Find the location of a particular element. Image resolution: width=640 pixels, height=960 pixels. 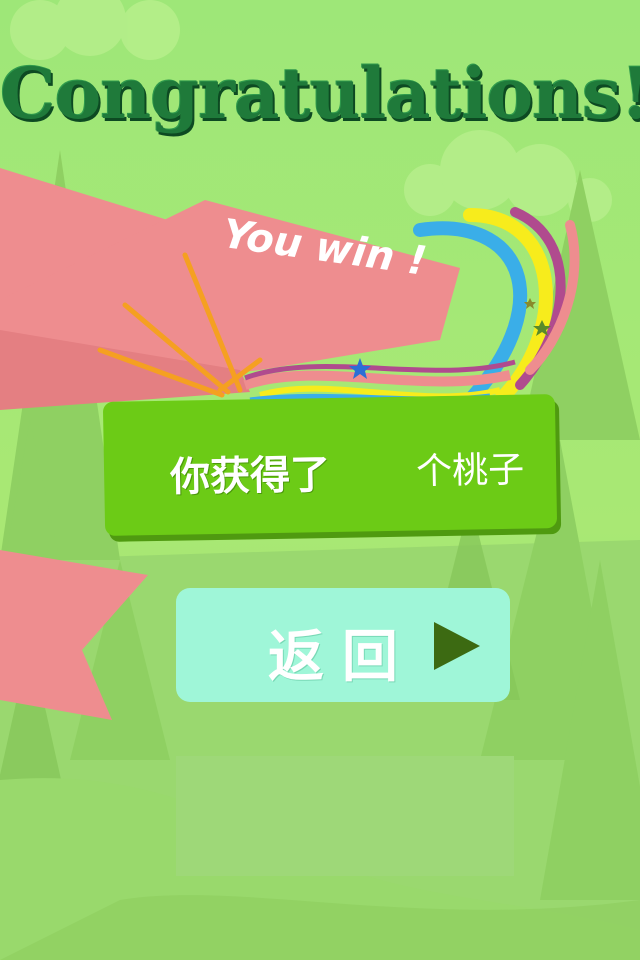

score-prefix: 你获得了 is located at coordinates (250, 476).